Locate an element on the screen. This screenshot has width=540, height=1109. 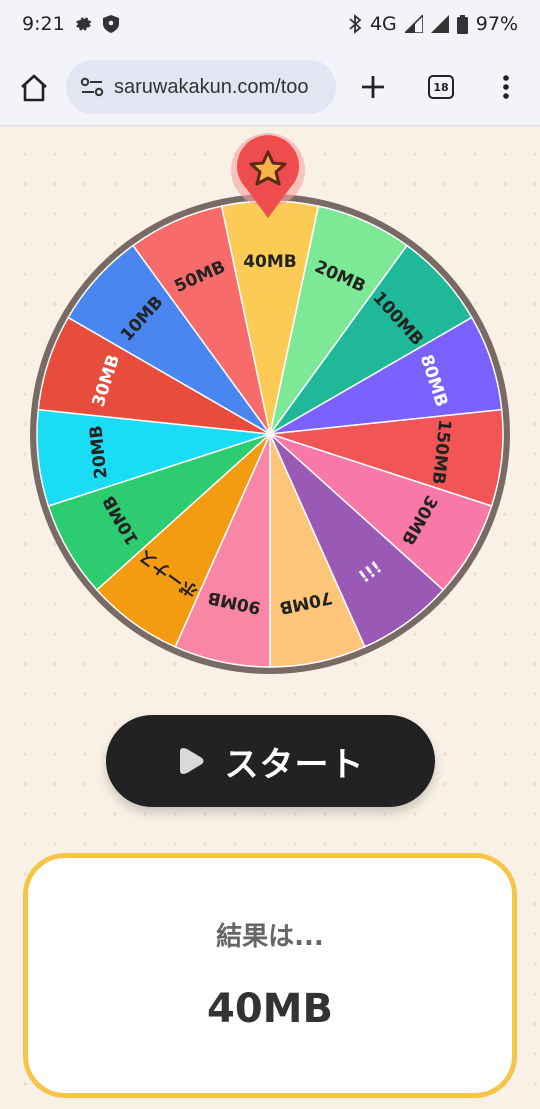
status-right: 4G 97% is located at coordinates (433, 24).